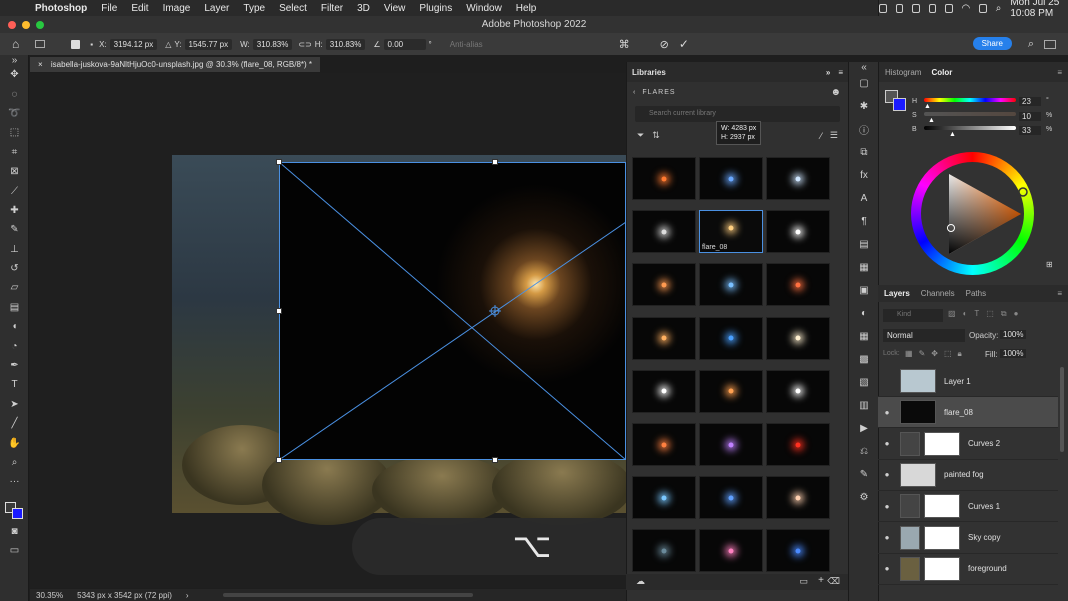 The image size is (1068, 601). What do you see at coordinates (983, 8) in the screenshot?
I see `battery-icon` at bounding box center [983, 8].